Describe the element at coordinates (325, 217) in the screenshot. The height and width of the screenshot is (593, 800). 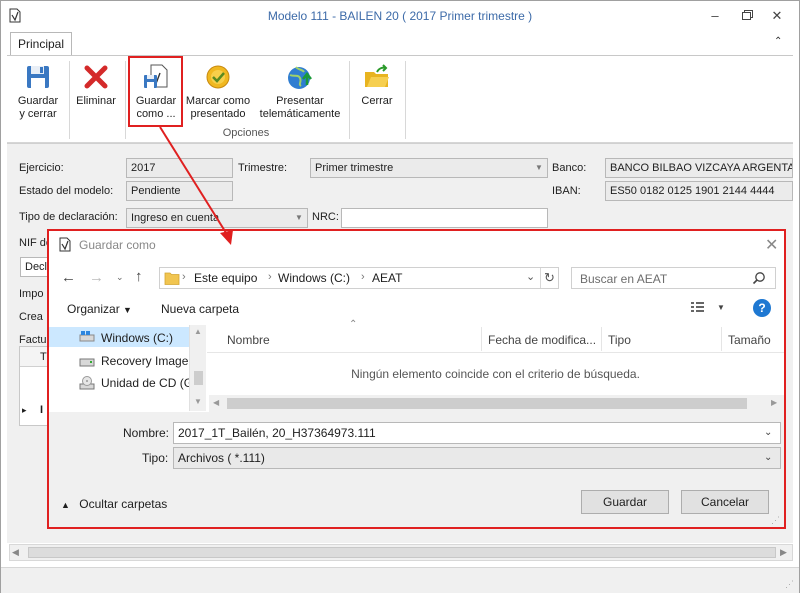
I see `nrc-label: NRC:` at that location.